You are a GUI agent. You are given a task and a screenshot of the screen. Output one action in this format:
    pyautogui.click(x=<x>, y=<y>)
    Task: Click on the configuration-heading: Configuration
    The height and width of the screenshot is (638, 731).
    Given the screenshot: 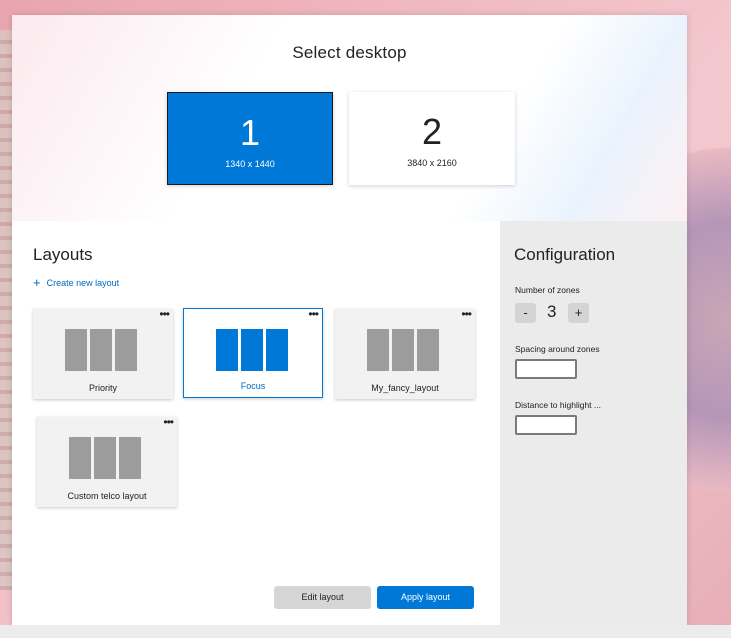 What is the action you would take?
    pyautogui.click(x=565, y=254)
    